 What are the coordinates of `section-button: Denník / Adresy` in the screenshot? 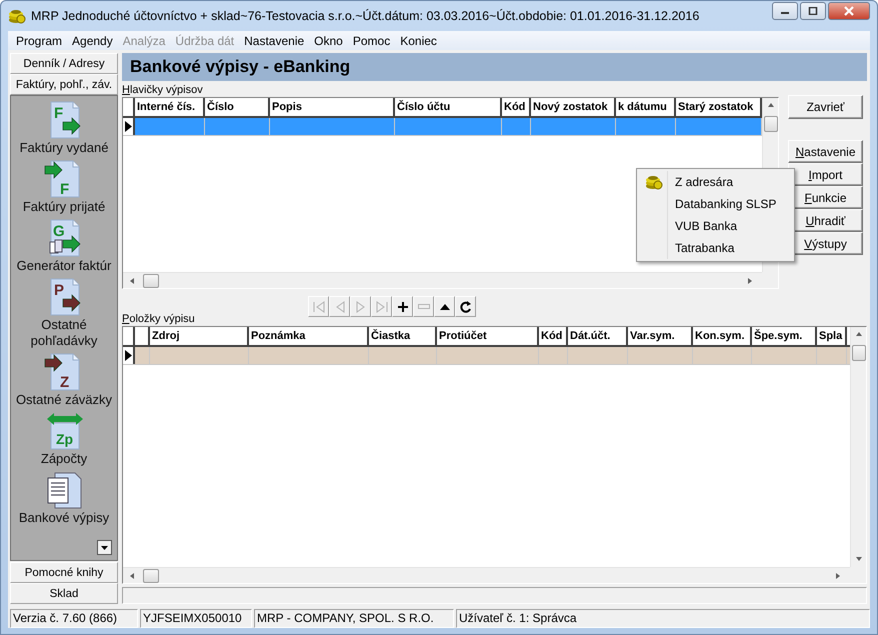 It's located at (64, 63).